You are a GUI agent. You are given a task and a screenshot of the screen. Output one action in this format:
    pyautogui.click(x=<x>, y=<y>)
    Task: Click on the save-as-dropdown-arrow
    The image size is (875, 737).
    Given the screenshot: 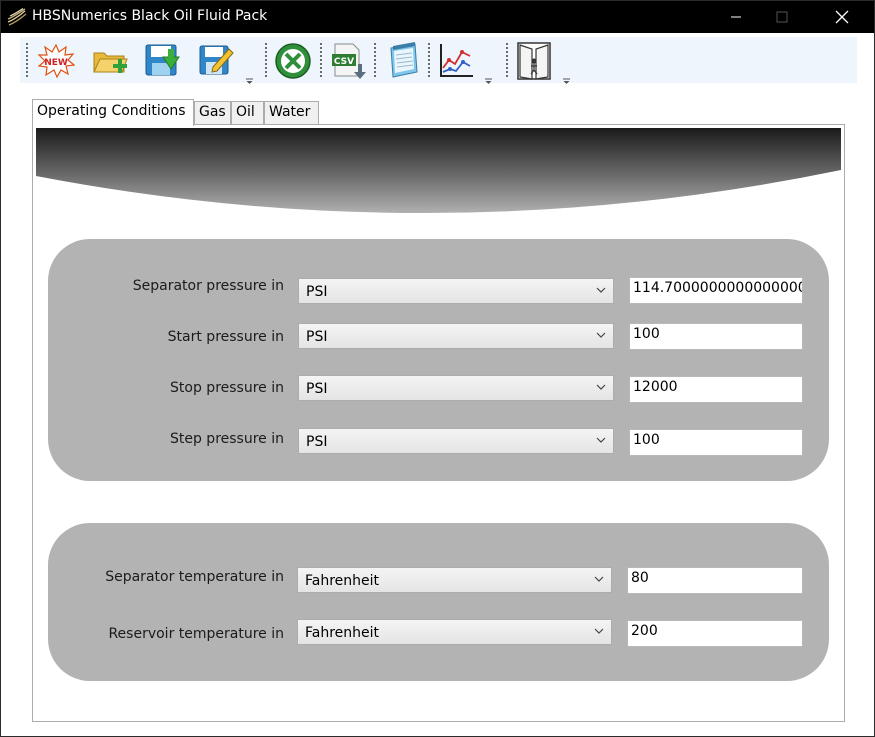 What is the action you would take?
    pyautogui.click(x=249, y=78)
    